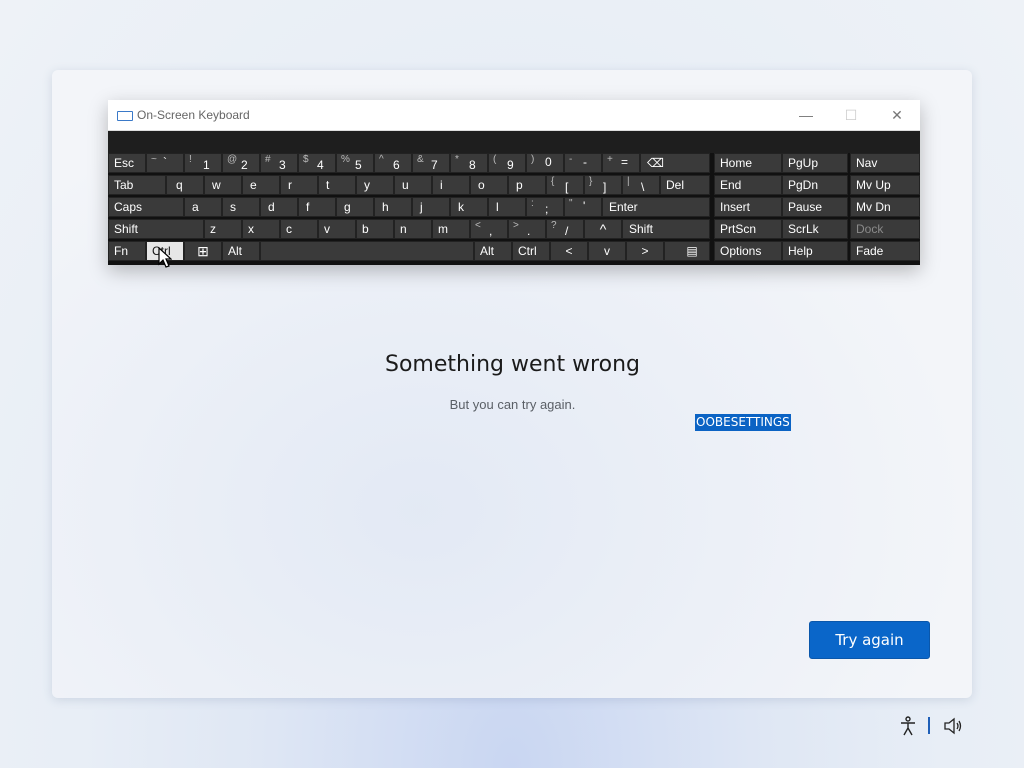 This screenshot has height=768, width=1024. Describe the element at coordinates (815, 163) in the screenshot. I see `key-pgup: PgUp` at that location.